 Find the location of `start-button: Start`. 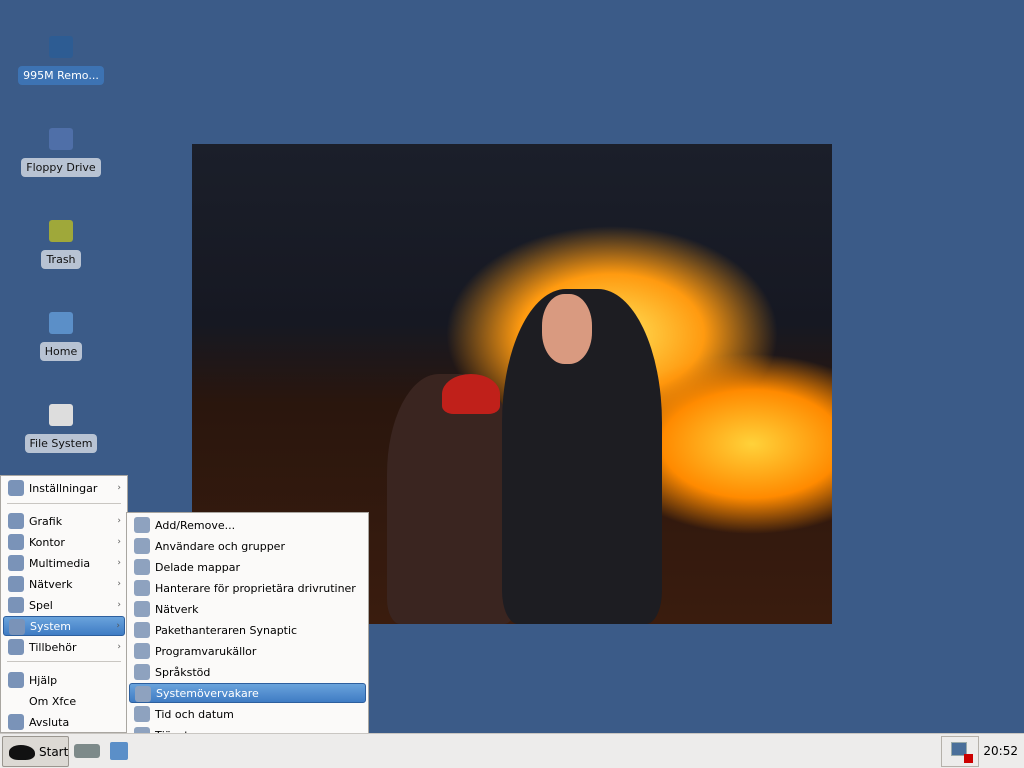

start-button: Start is located at coordinates (35, 751).